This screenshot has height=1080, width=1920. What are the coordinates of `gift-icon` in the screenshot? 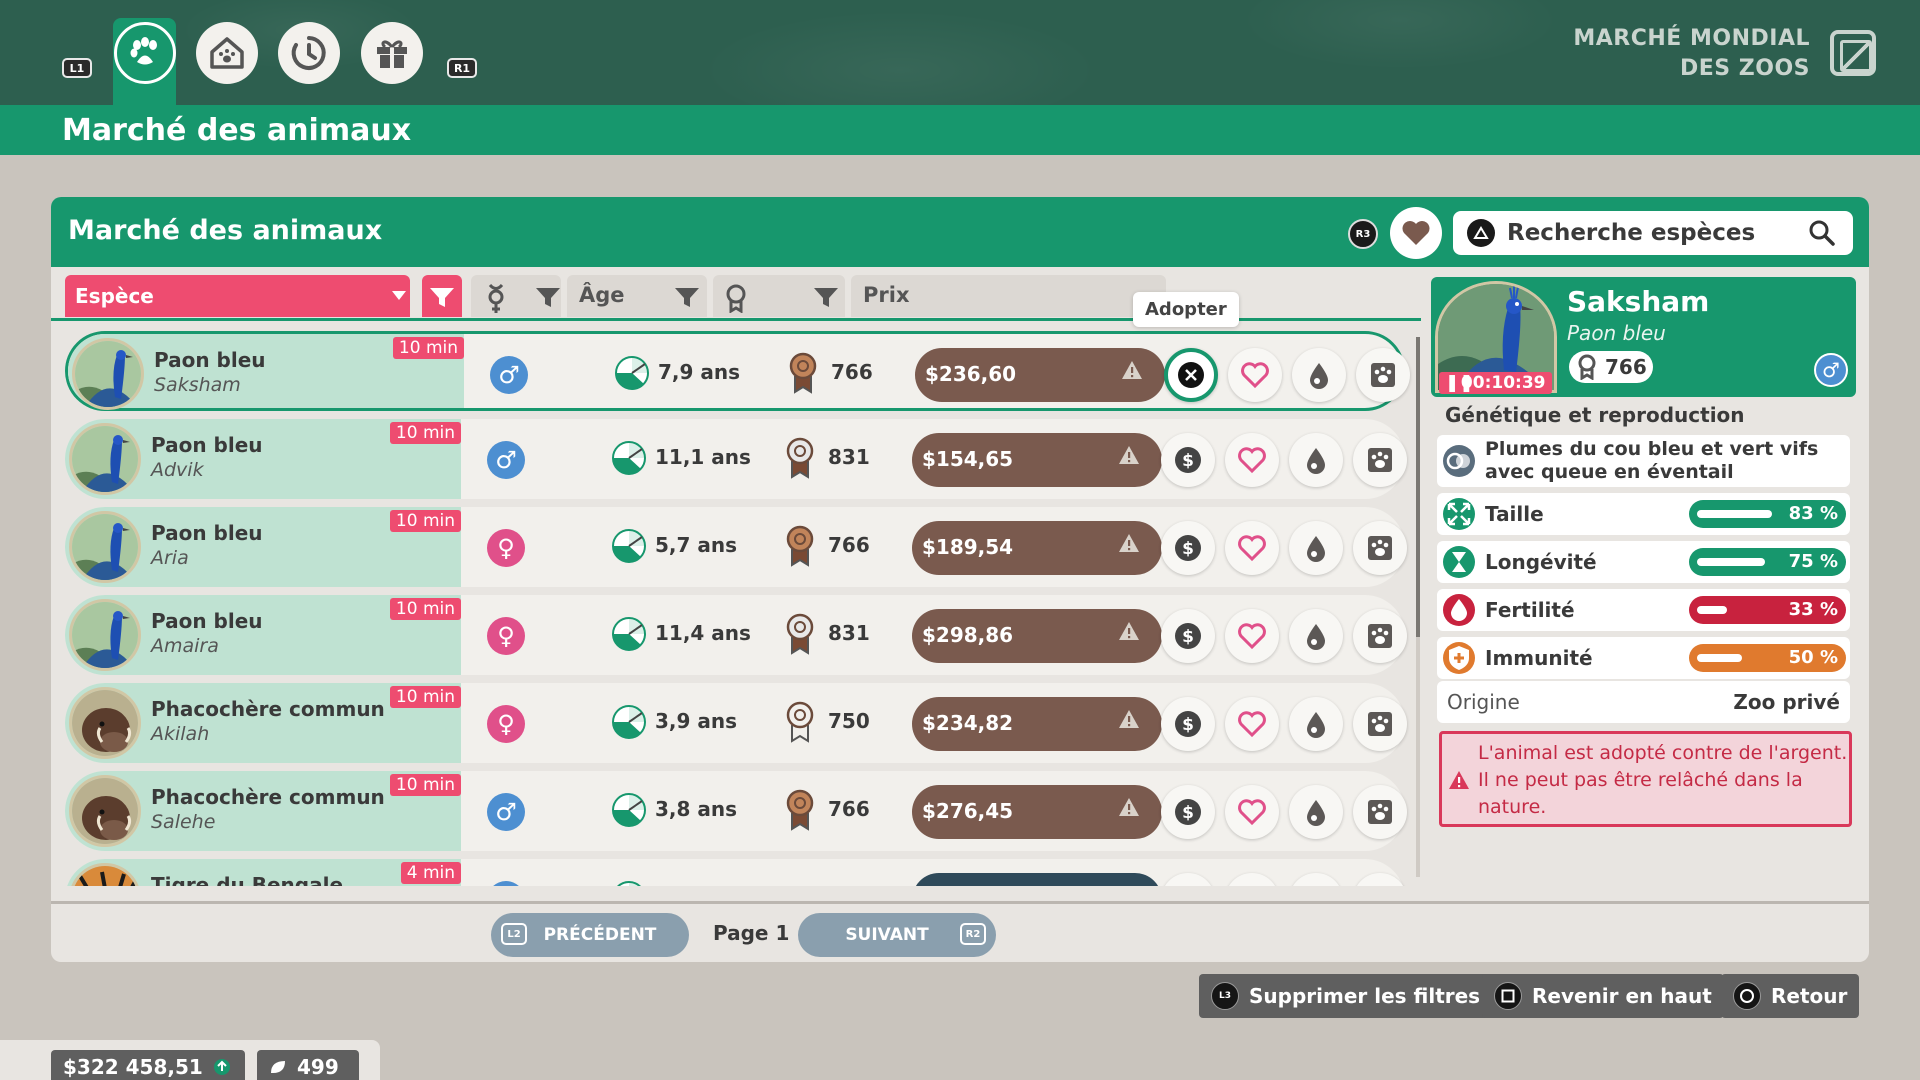 It's located at (392, 54).